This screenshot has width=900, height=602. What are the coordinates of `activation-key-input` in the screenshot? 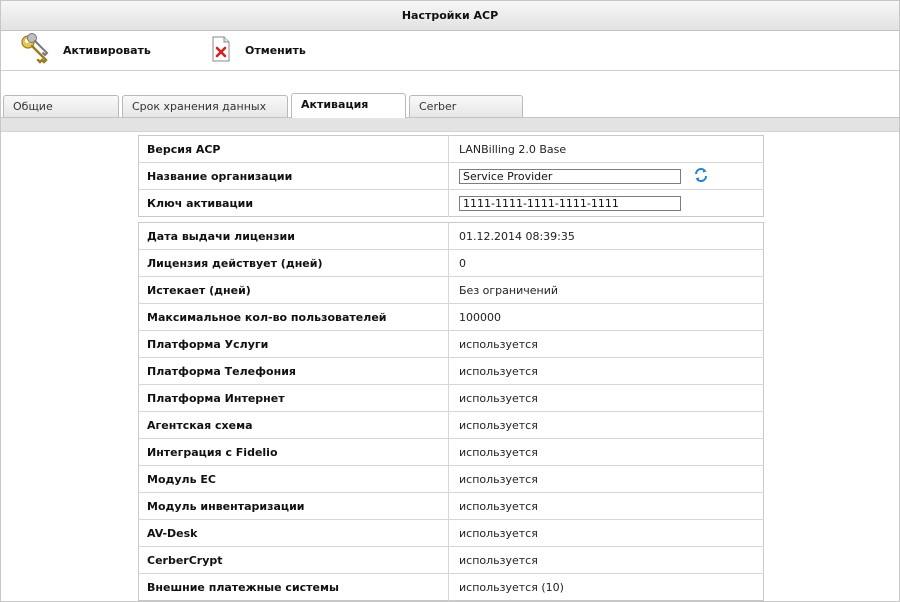 It's located at (570, 203).